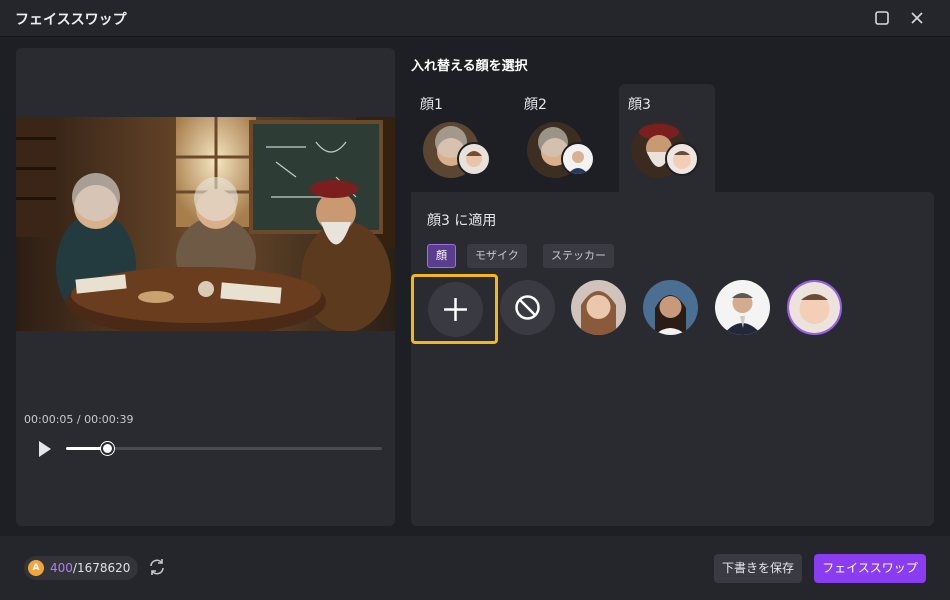  I want to click on maximize-icon, so click(882, 18).